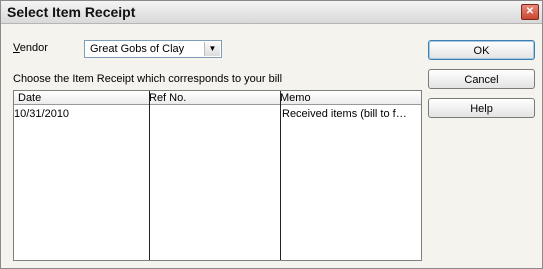  I want to click on vendor-dropdown: Great Gobs of Clay ▼, so click(153, 49).